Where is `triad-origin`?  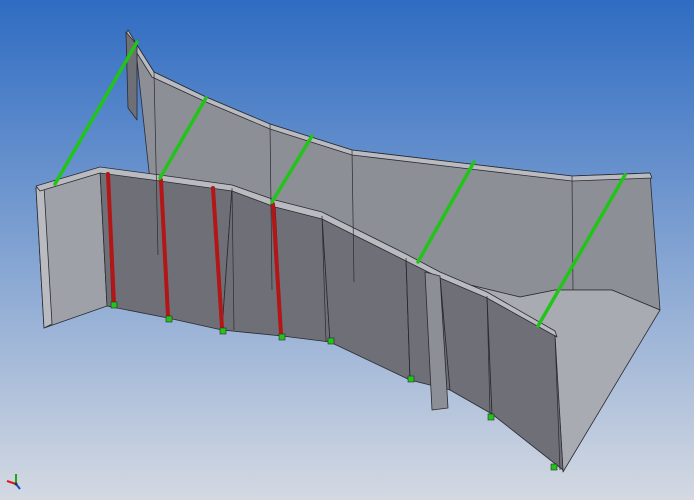 triad-origin is located at coordinates (16, 484).